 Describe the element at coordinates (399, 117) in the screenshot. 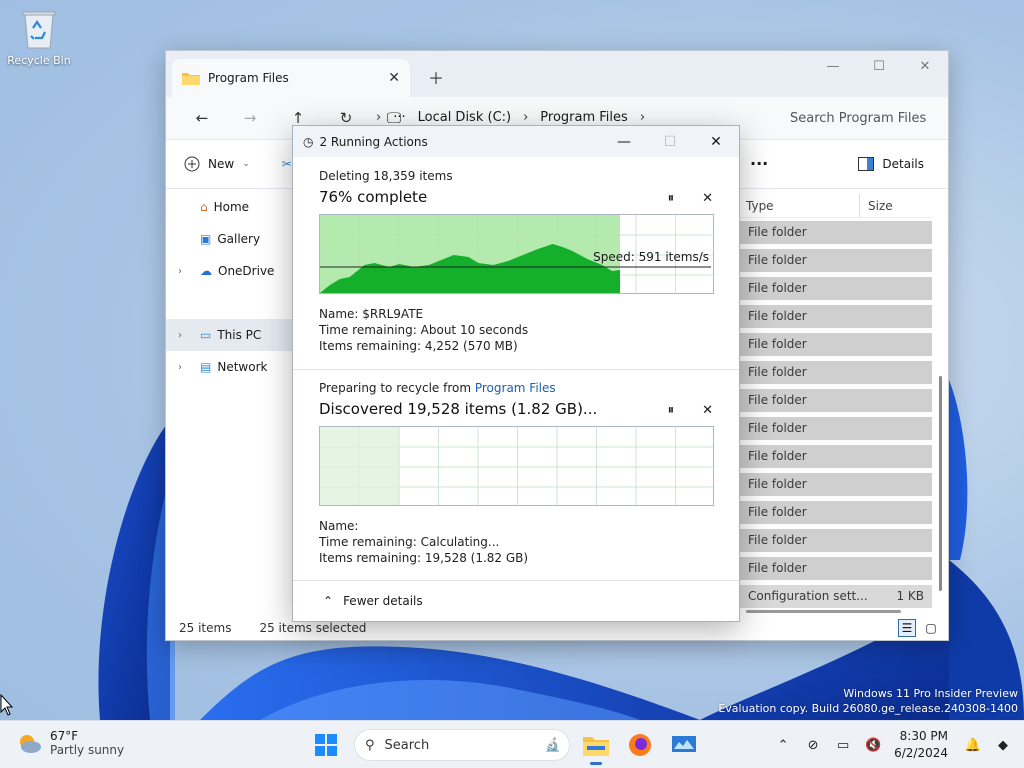

I see `breadcrumb-overflow-icon: ···` at that location.